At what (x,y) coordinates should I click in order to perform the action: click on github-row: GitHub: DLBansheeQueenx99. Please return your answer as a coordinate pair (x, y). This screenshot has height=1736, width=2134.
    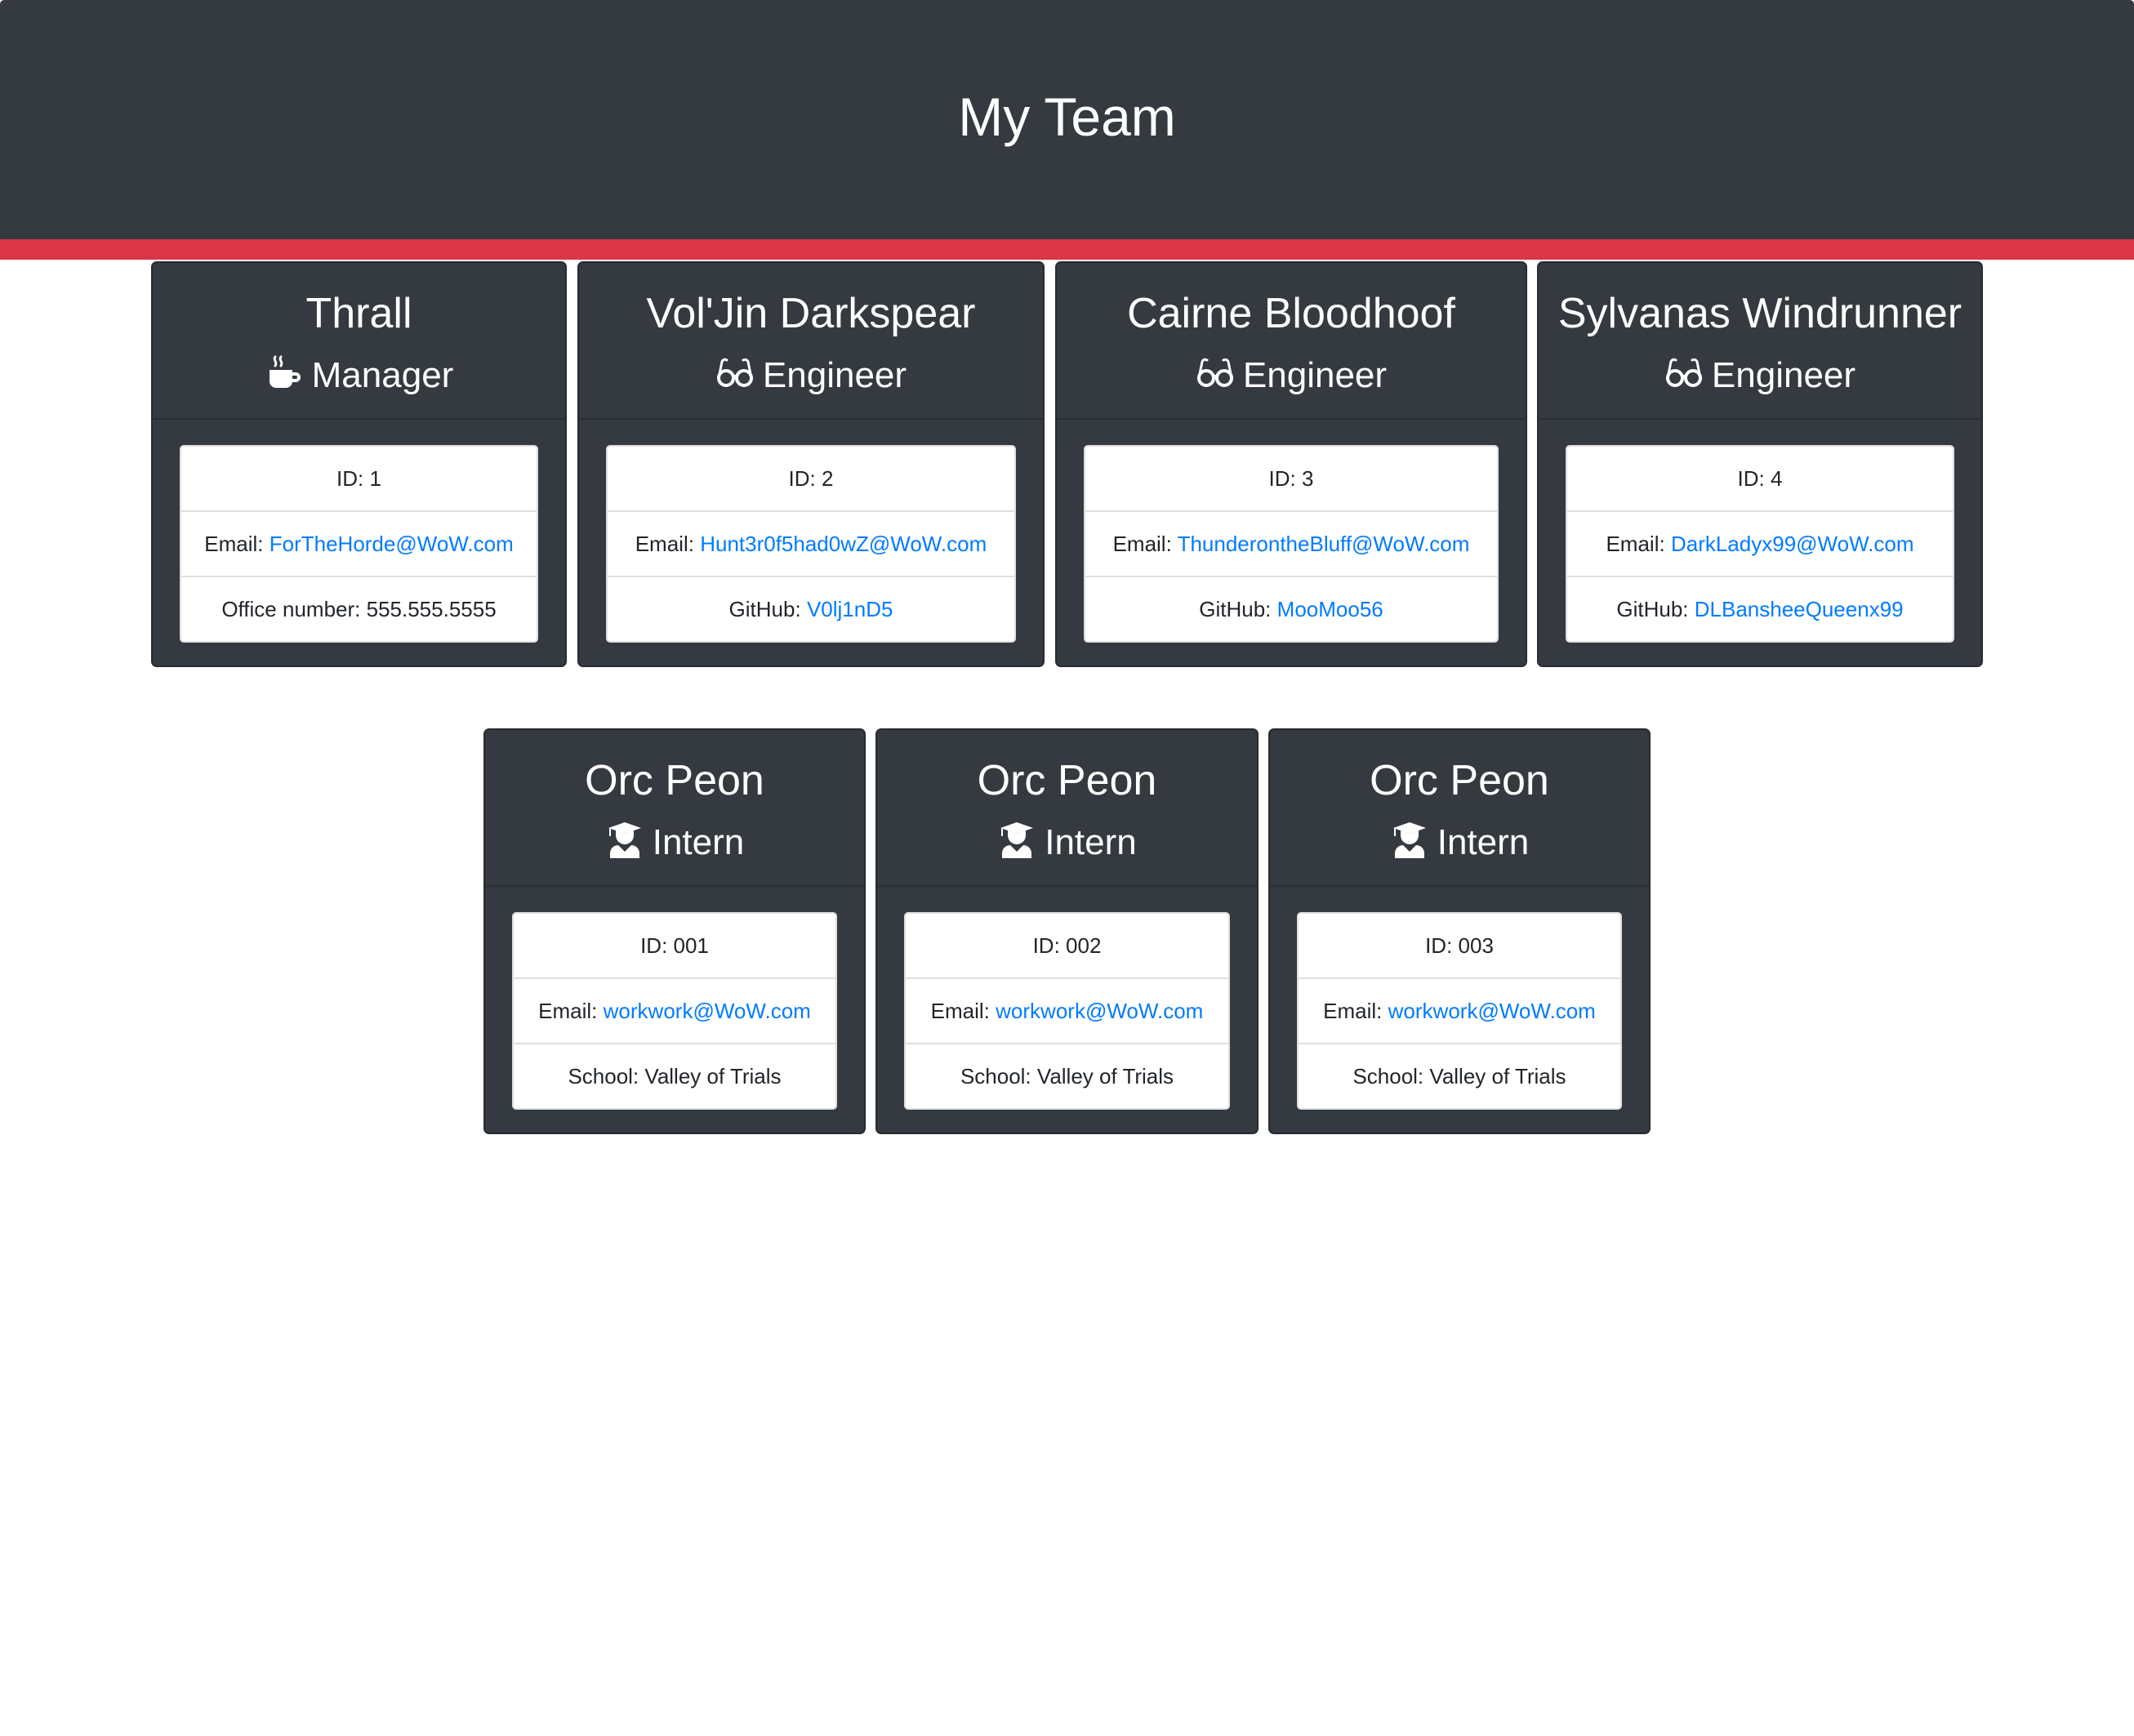
    Looking at the image, I should click on (1760, 609).